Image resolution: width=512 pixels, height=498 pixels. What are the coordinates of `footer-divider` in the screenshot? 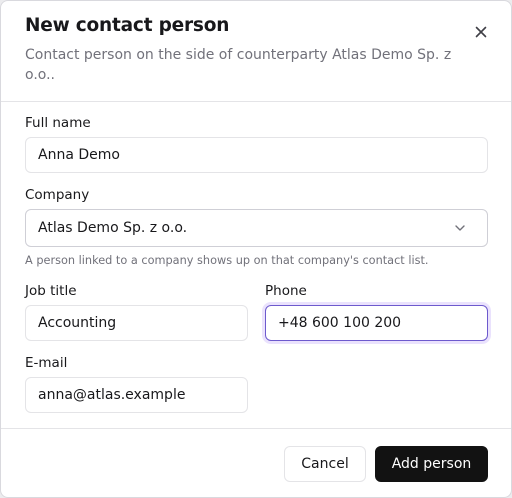 It's located at (256, 428).